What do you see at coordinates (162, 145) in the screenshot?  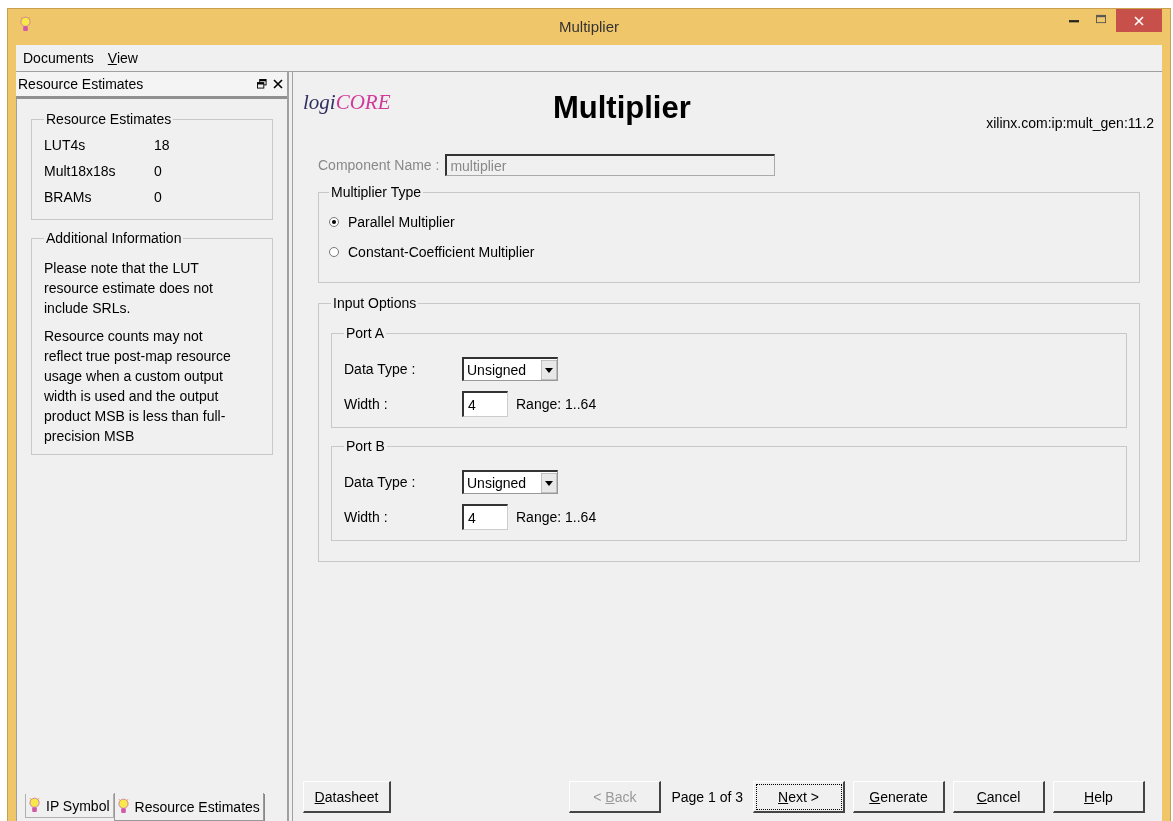 I see `resource-value: 18` at bounding box center [162, 145].